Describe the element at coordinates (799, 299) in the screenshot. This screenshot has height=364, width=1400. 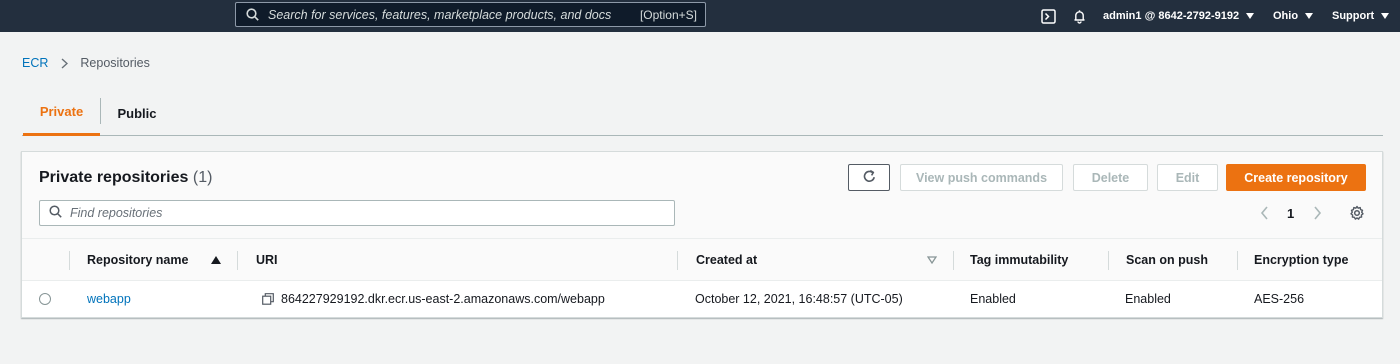
I see `created-at-value: October 12, 2021, 16:48:57 (UTC-05)` at that location.